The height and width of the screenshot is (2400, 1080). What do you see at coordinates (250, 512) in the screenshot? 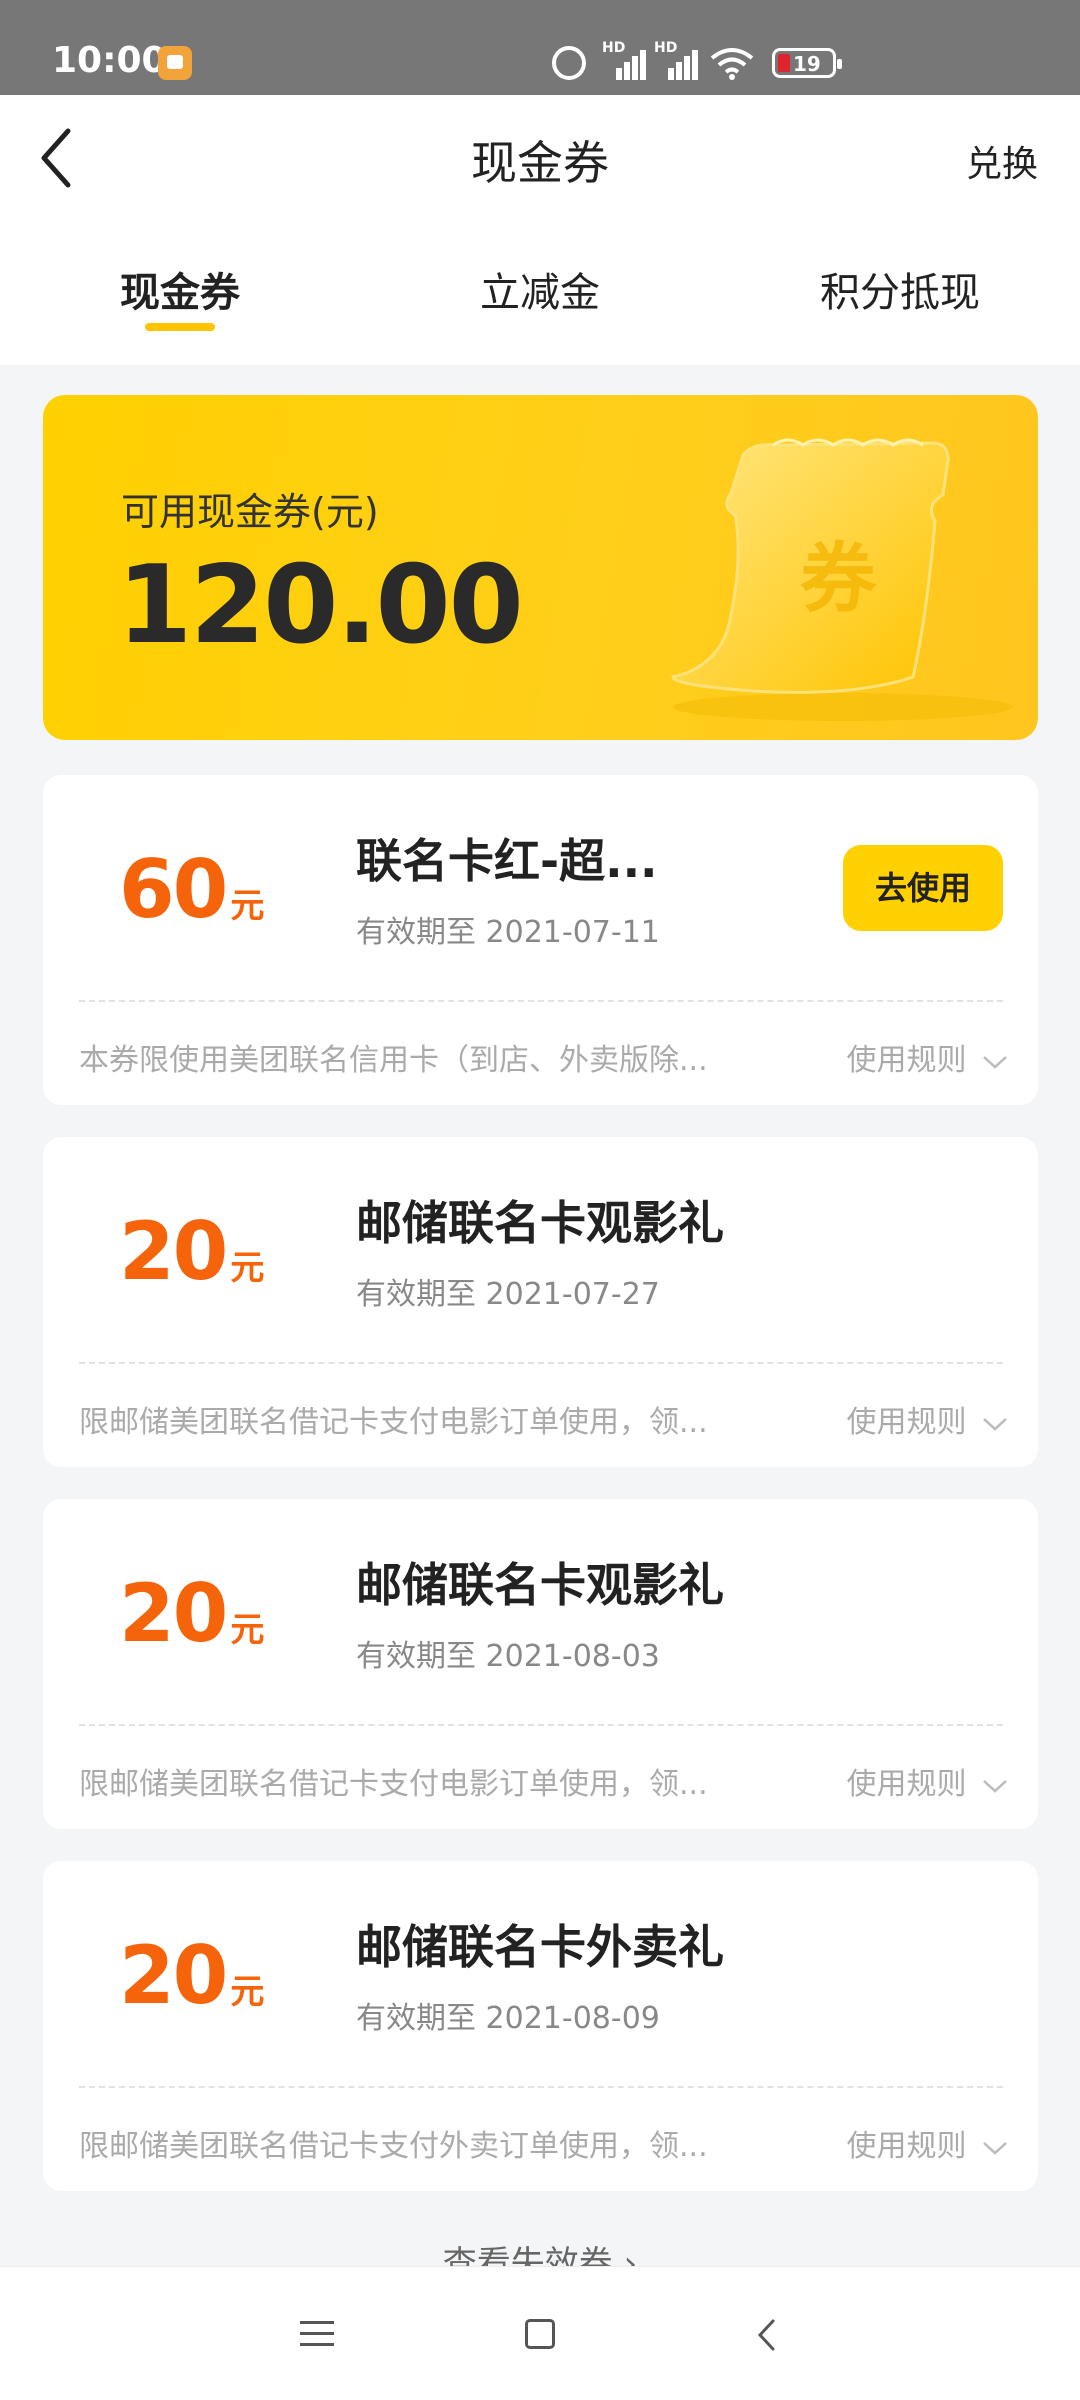
I see `balance-label: 可用现金券(元)` at bounding box center [250, 512].